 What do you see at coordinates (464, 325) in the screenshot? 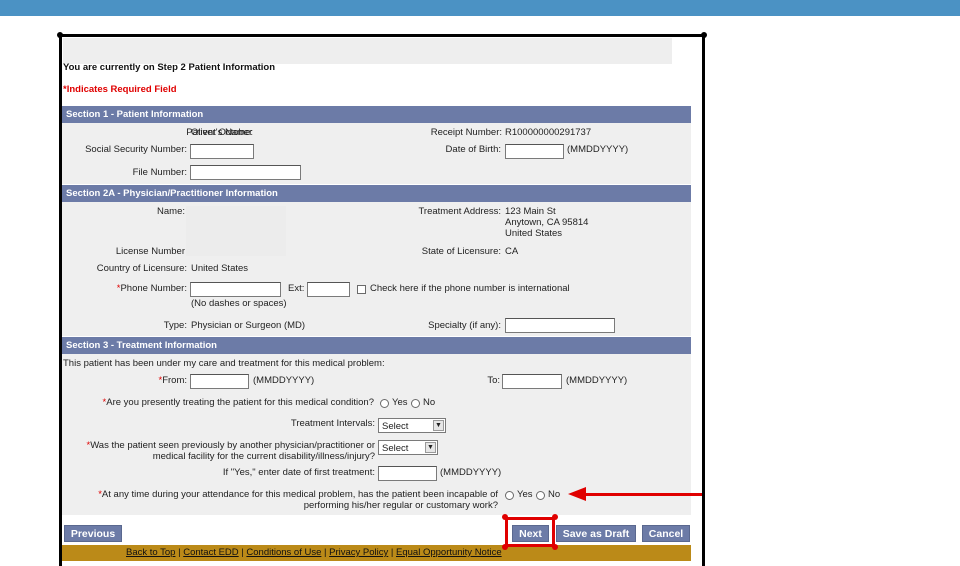
I see `specialty-label: Specialty (if any):` at bounding box center [464, 325].